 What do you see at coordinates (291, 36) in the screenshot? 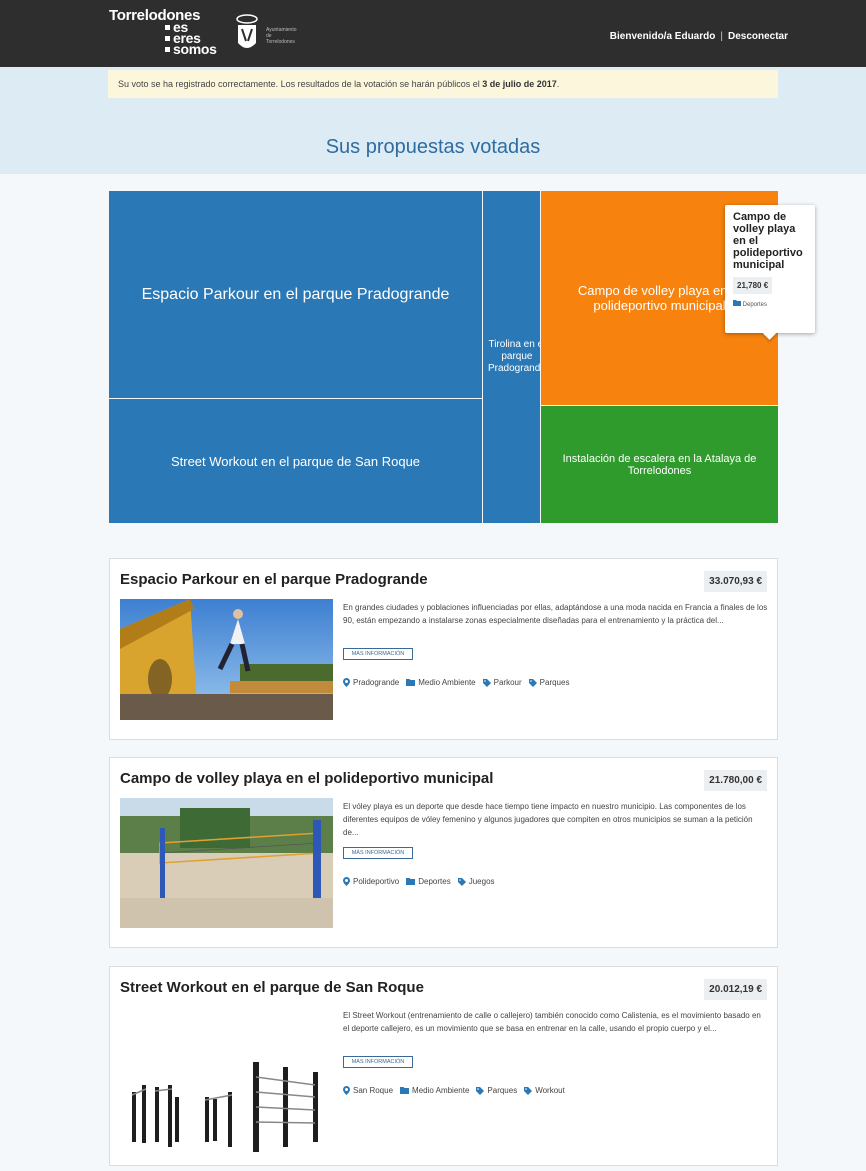
I see `ayuntamiento-label: Ayuntamiento de Torrelodones` at bounding box center [291, 36].